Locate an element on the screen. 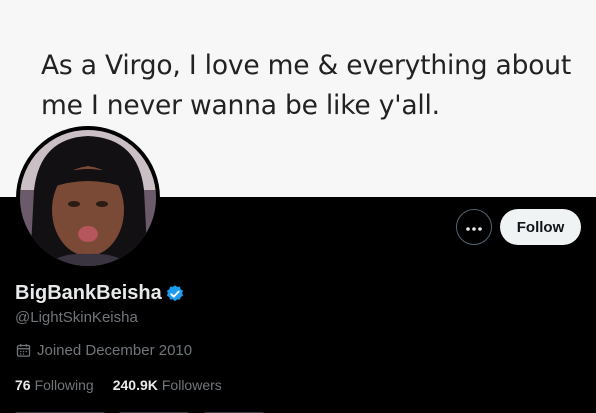 This screenshot has width=596, height=413. more-dots-icon is located at coordinates (474, 227).